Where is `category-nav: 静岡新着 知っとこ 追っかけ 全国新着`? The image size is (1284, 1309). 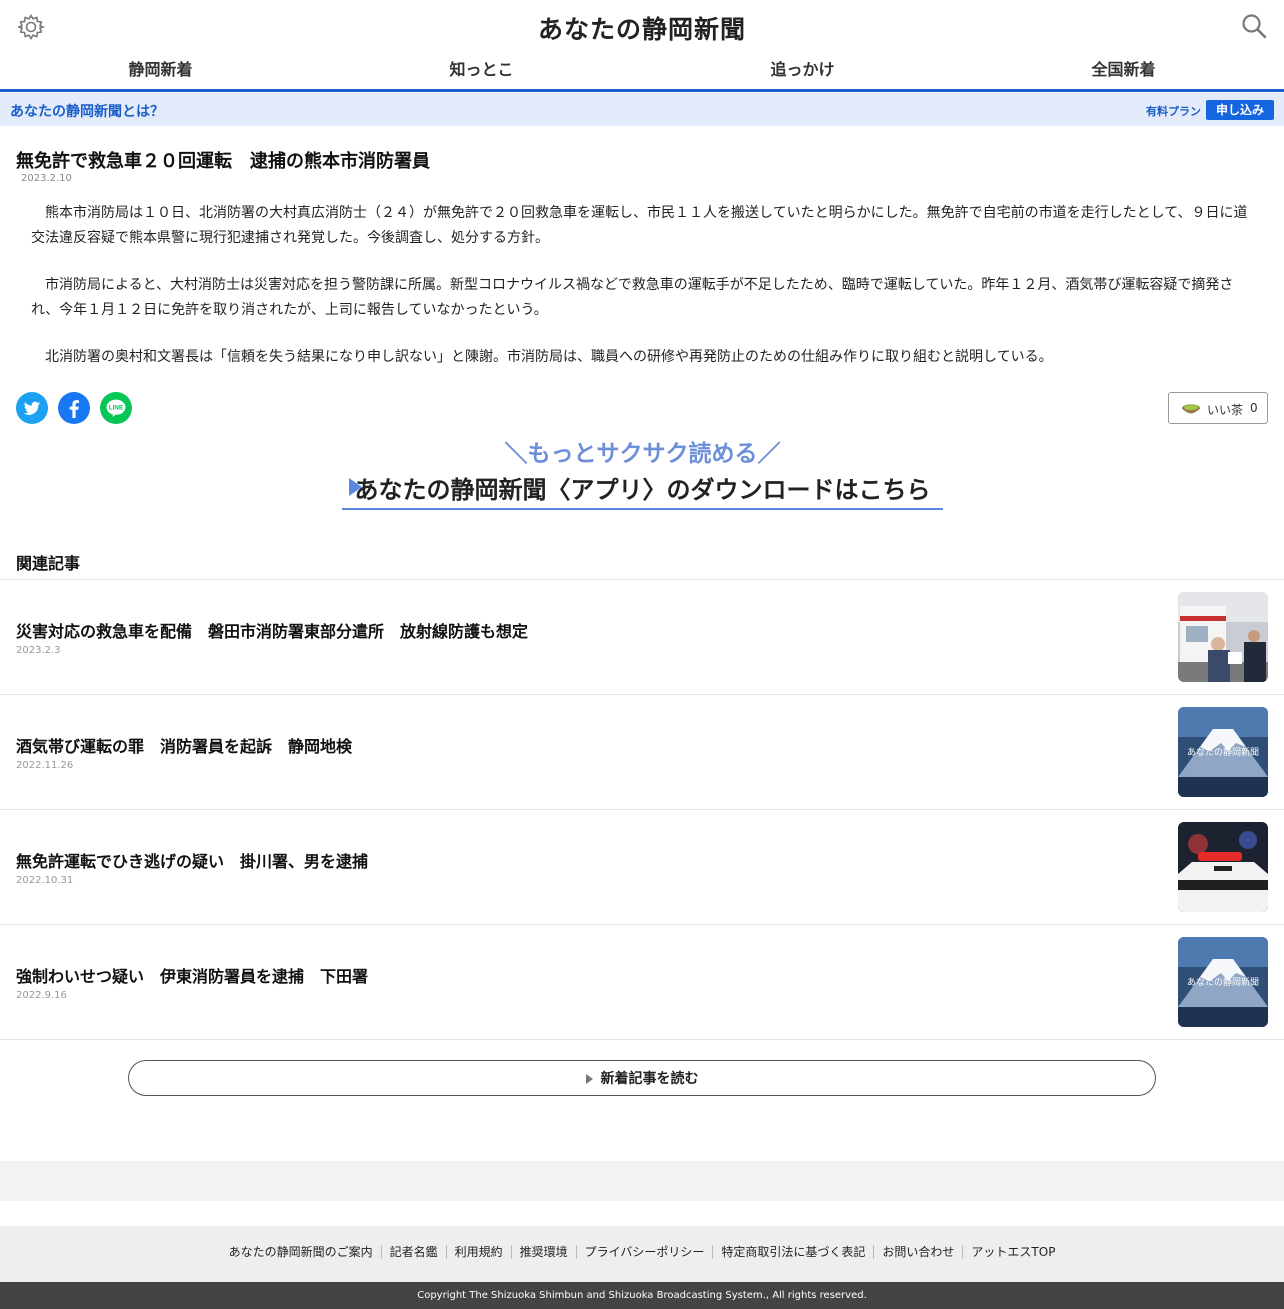
category-nav: 静岡新着 知っとこ 追っかけ 全国新着 is located at coordinates (642, 72).